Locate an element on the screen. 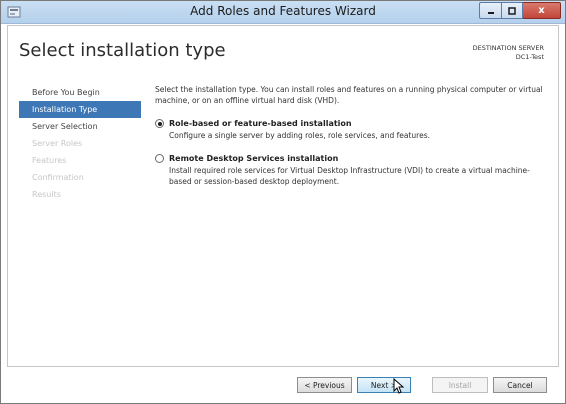 The image size is (566, 404). close-icon: x is located at coordinates (541, 10).